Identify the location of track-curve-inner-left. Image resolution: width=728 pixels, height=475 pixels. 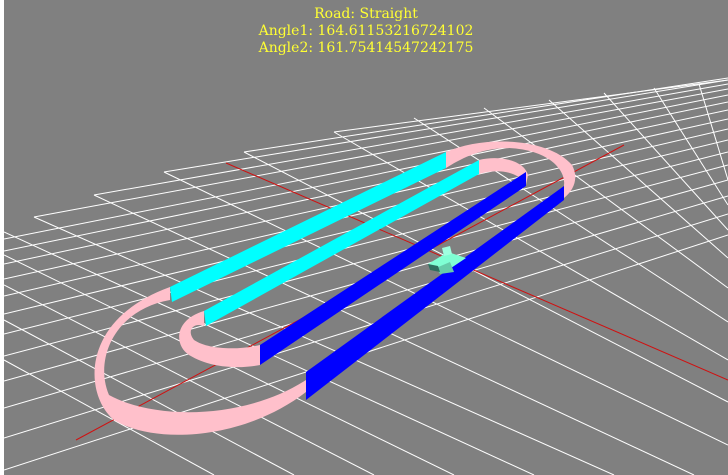
(219, 339).